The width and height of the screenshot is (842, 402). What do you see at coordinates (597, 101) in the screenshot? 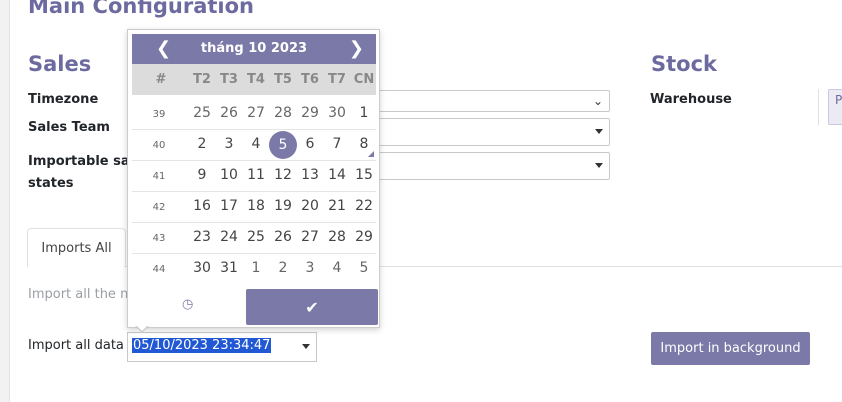
I see `chevron-down-icon: ⌄` at bounding box center [597, 101].